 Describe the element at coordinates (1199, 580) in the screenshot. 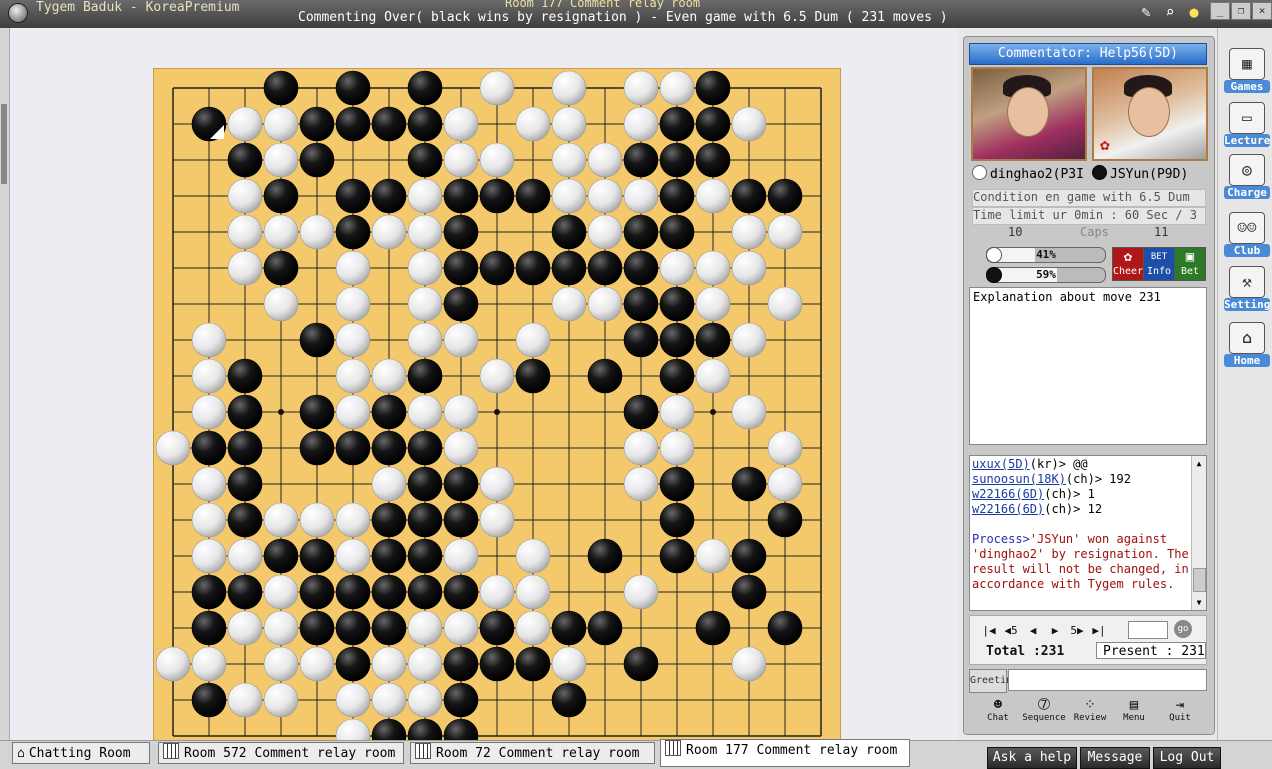

I see `scroll-thumb` at that location.